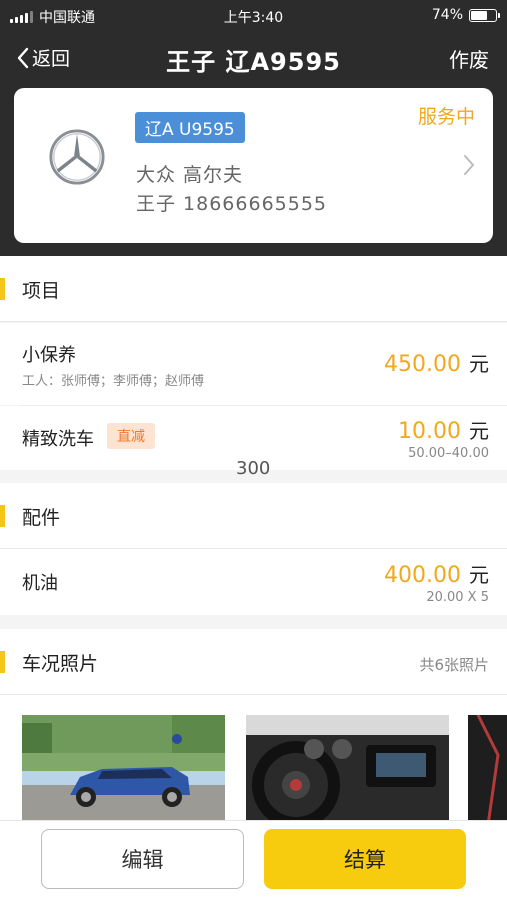 The height and width of the screenshot is (901, 507). What do you see at coordinates (469, 165) in the screenshot?
I see `chevron-right-icon` at bounding box center [469, 165].